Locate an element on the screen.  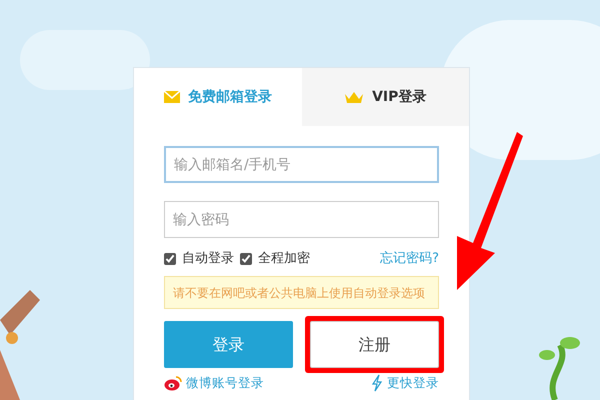
checkbox-label: 自动登录 is located at coordinates (208, 259).